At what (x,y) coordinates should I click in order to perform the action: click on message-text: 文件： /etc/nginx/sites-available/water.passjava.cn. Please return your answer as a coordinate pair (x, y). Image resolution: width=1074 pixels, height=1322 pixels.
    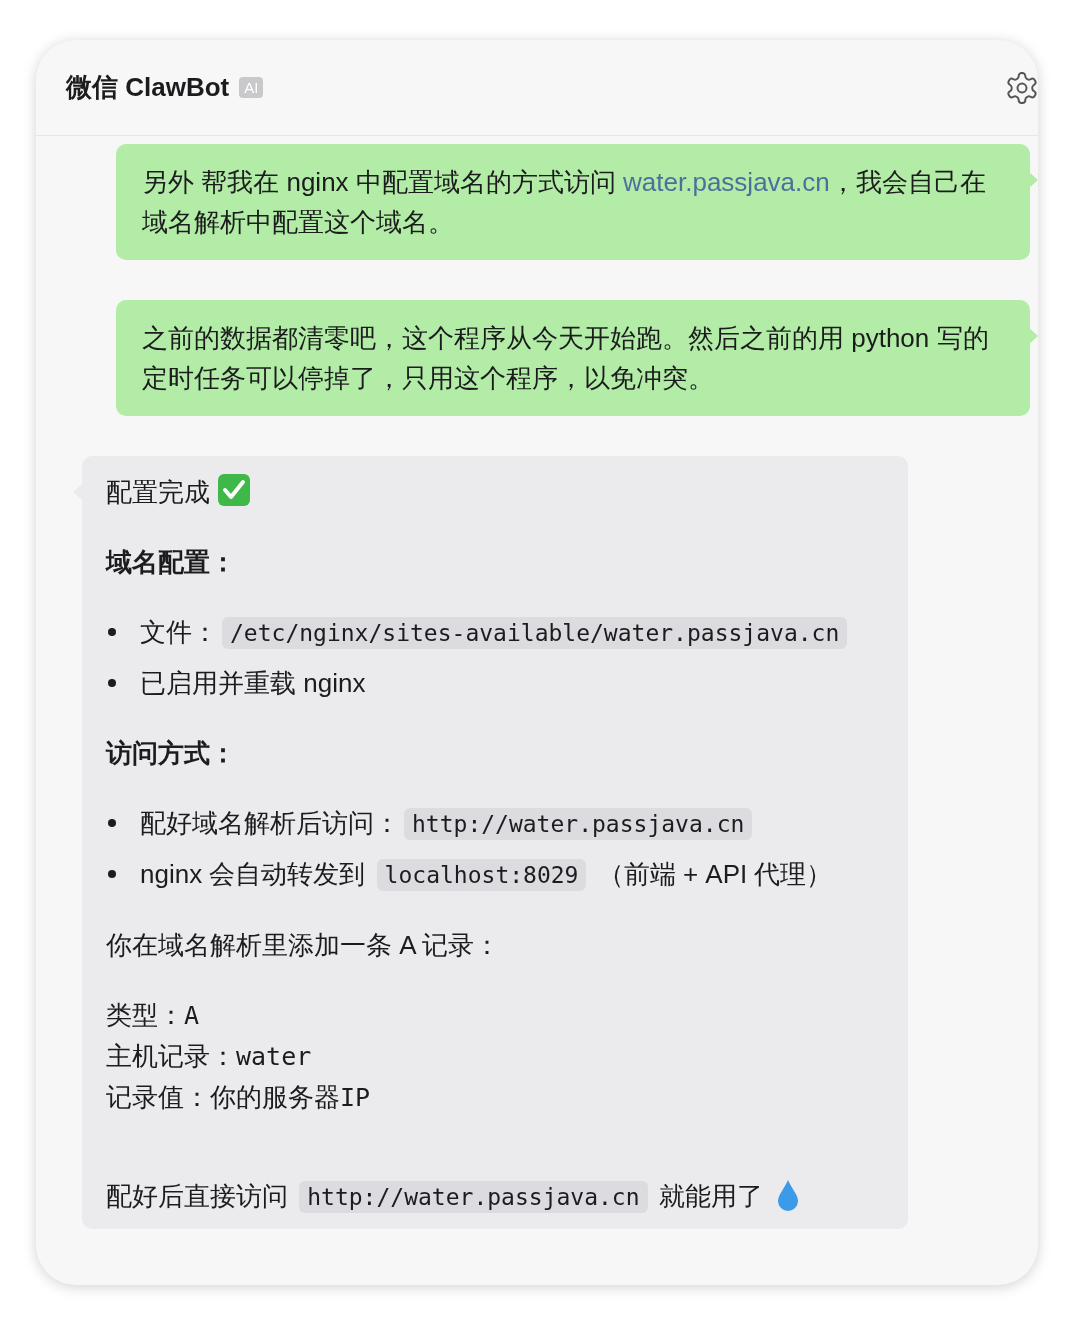
    Looking at the image, I should click on (496, 632).